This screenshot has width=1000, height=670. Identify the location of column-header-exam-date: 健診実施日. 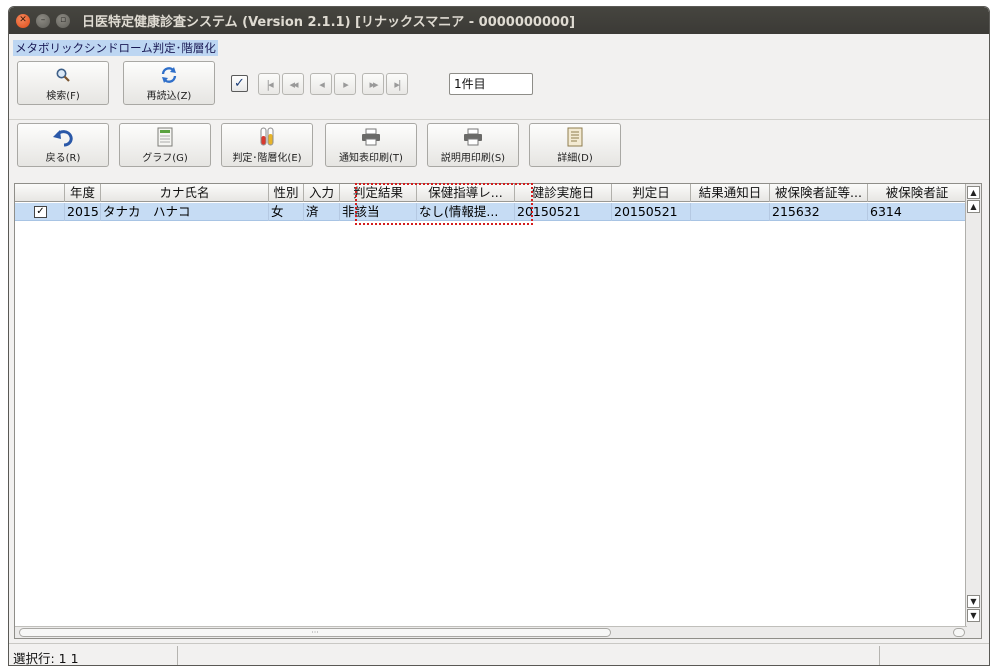
(563, 193).